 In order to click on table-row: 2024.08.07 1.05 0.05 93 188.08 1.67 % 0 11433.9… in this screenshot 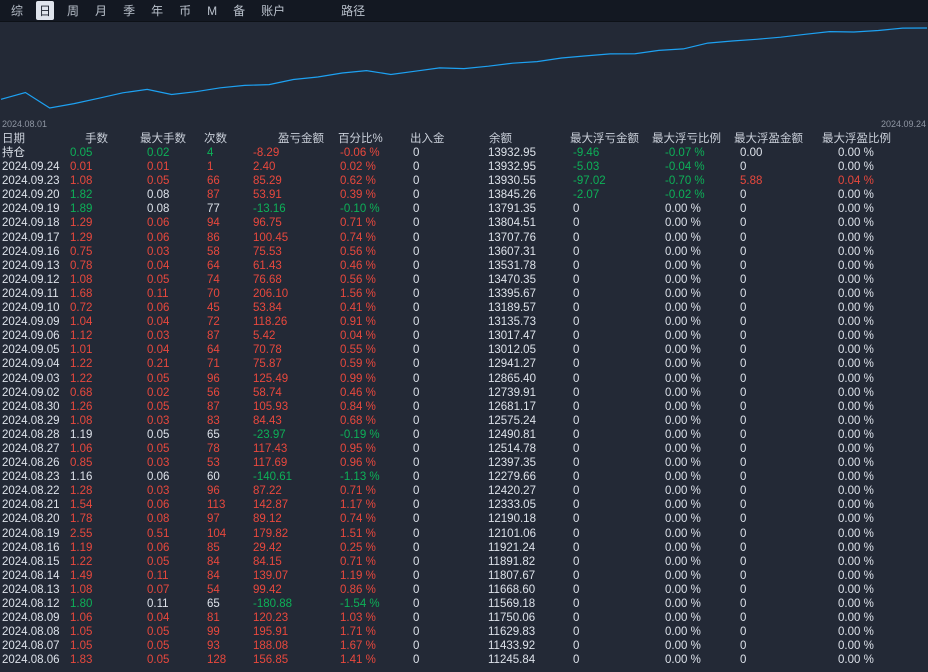, I will do `click(464, 646)`.